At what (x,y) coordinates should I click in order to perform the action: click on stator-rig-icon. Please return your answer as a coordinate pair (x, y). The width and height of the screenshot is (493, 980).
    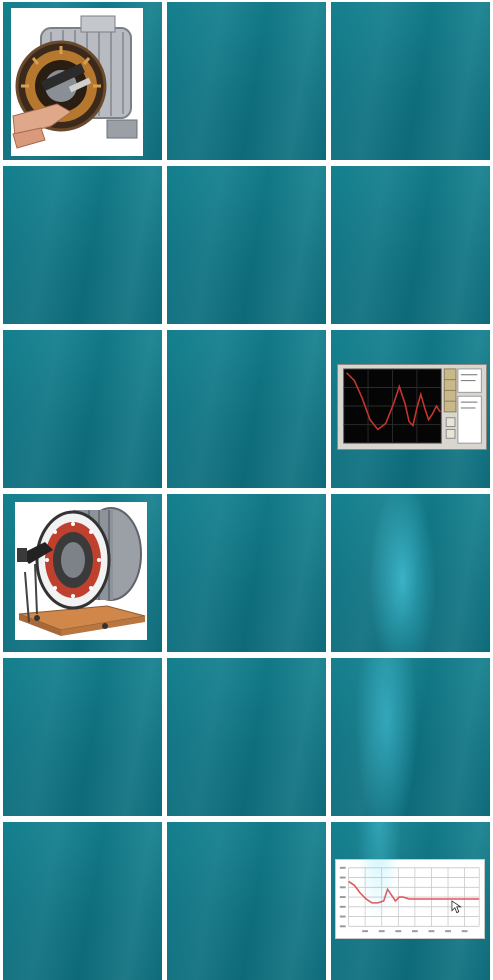
    Looking at the image, I should click on (81, 571).